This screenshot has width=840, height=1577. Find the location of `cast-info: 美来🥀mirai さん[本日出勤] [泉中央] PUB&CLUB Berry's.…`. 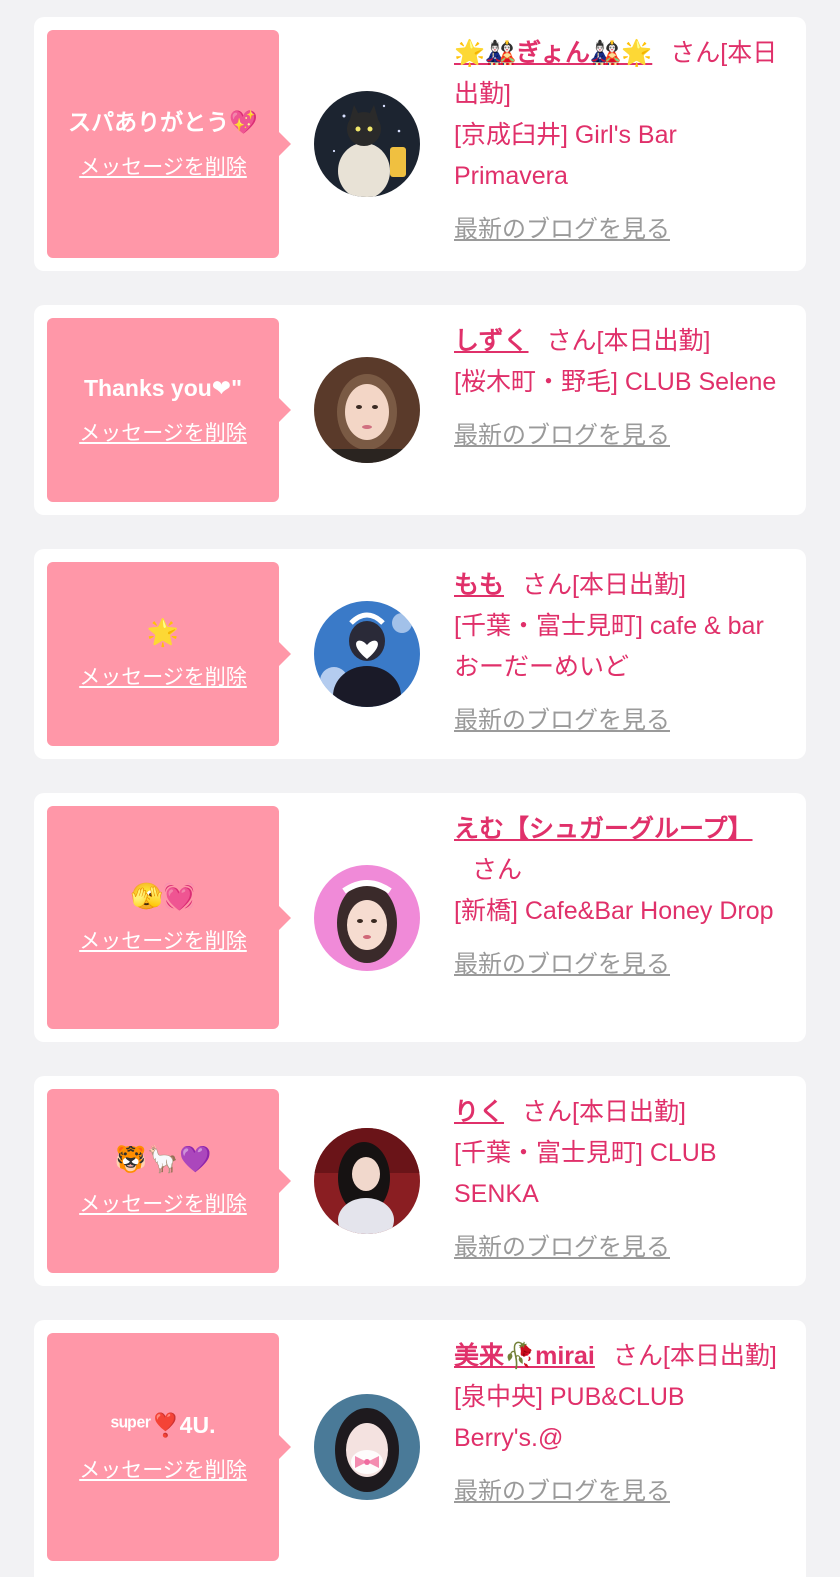

cast-info: 美来🥀mirai さん[本日出勤] [泉中央] PUB&CLUB Berry's.… is located at coordinates (619, 1424).